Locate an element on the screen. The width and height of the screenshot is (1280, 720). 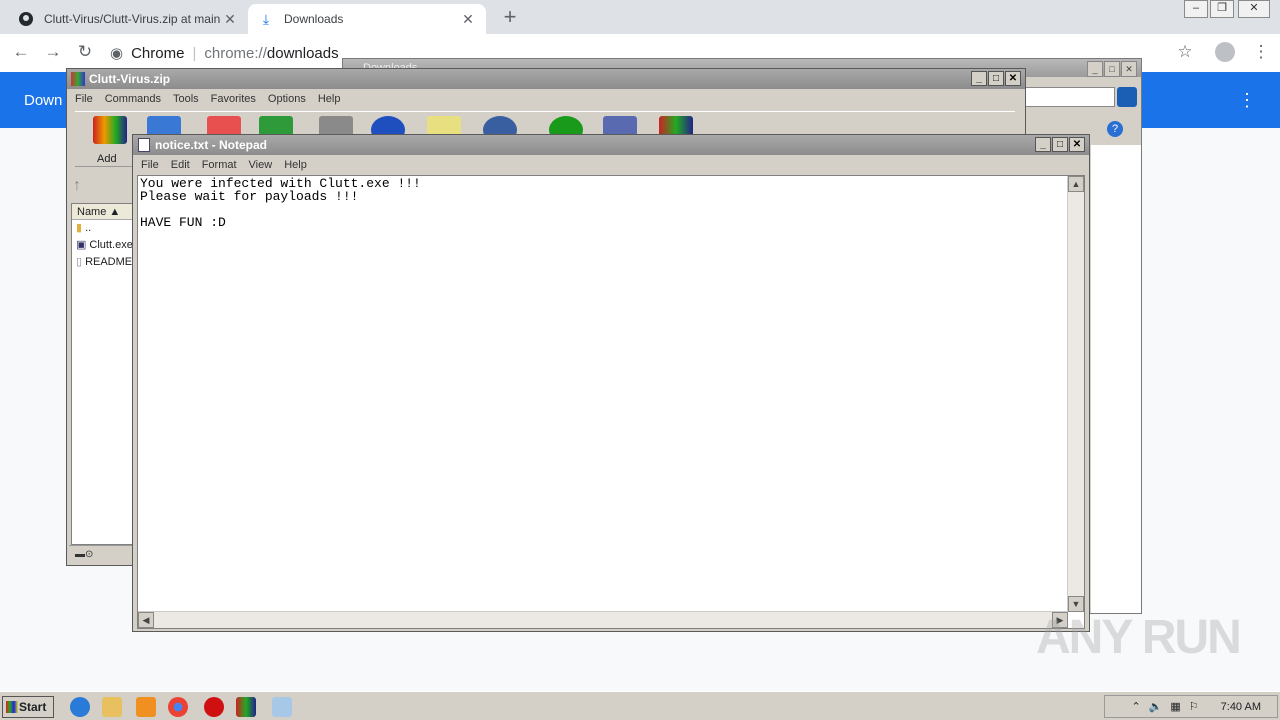
chrome-menu-icon: ⋮ is located at coordinates (1261, 52).